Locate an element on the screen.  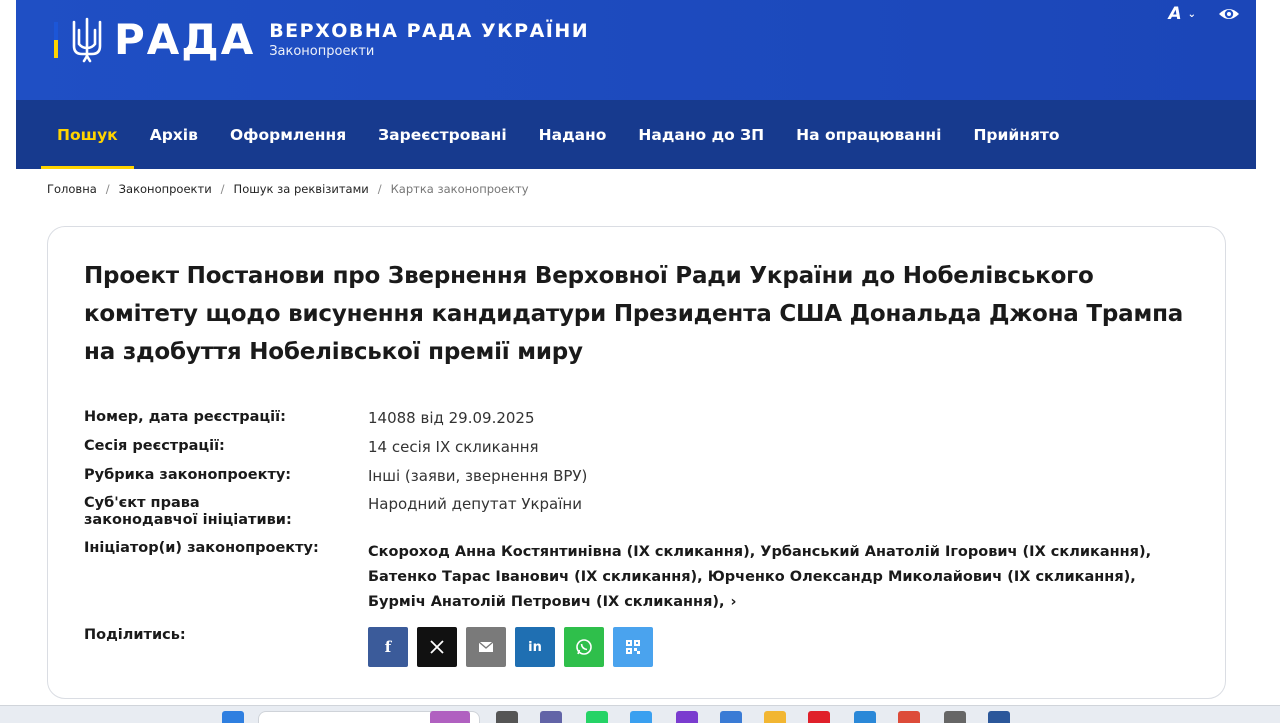
nav-item-formatting: Оформлення is located at coordinates (288, 134).